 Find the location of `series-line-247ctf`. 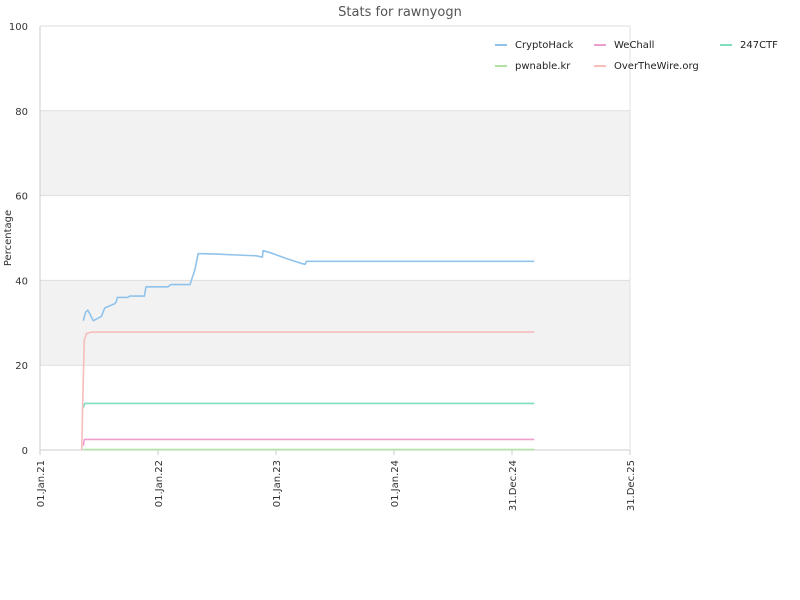

series-line-247ctf is located at coordinates (308, 405).